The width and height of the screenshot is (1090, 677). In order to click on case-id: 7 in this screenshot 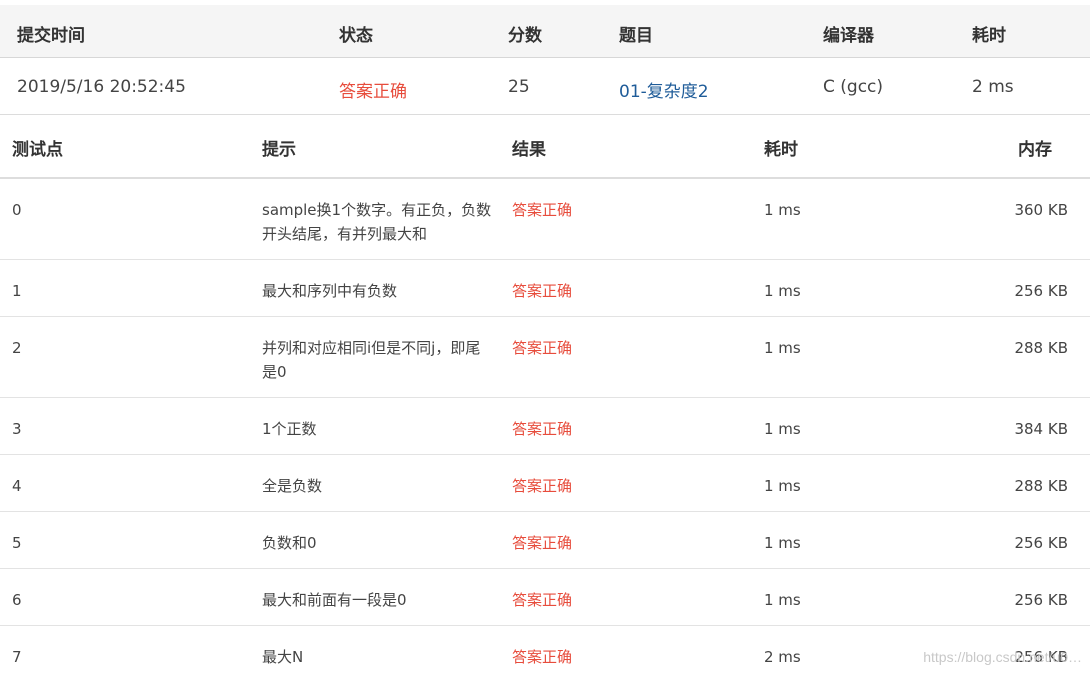, I will do `click(17, 657)`.